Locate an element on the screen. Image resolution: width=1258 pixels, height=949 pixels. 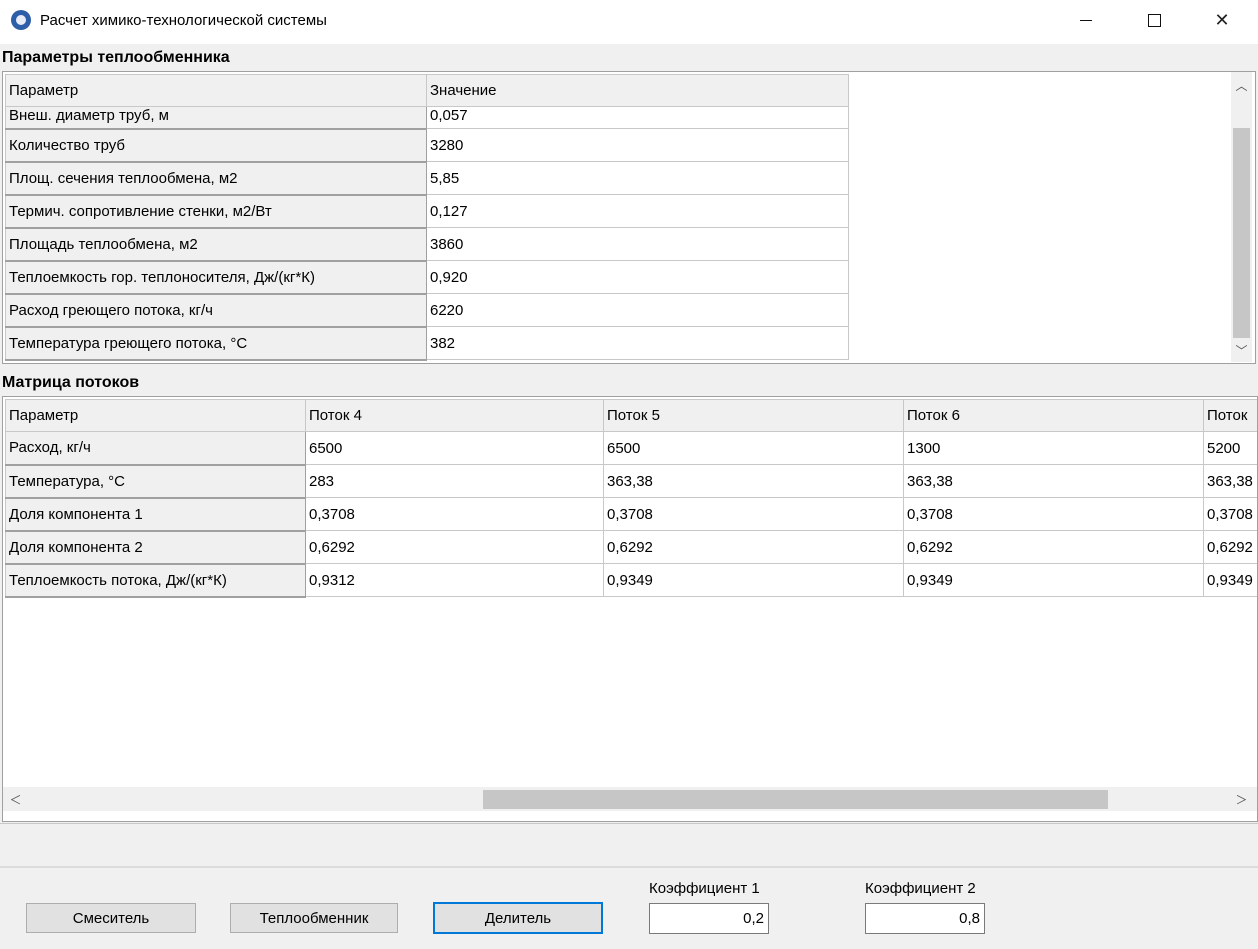
splitter-button: Делитель is located at coordinates (518, 918).